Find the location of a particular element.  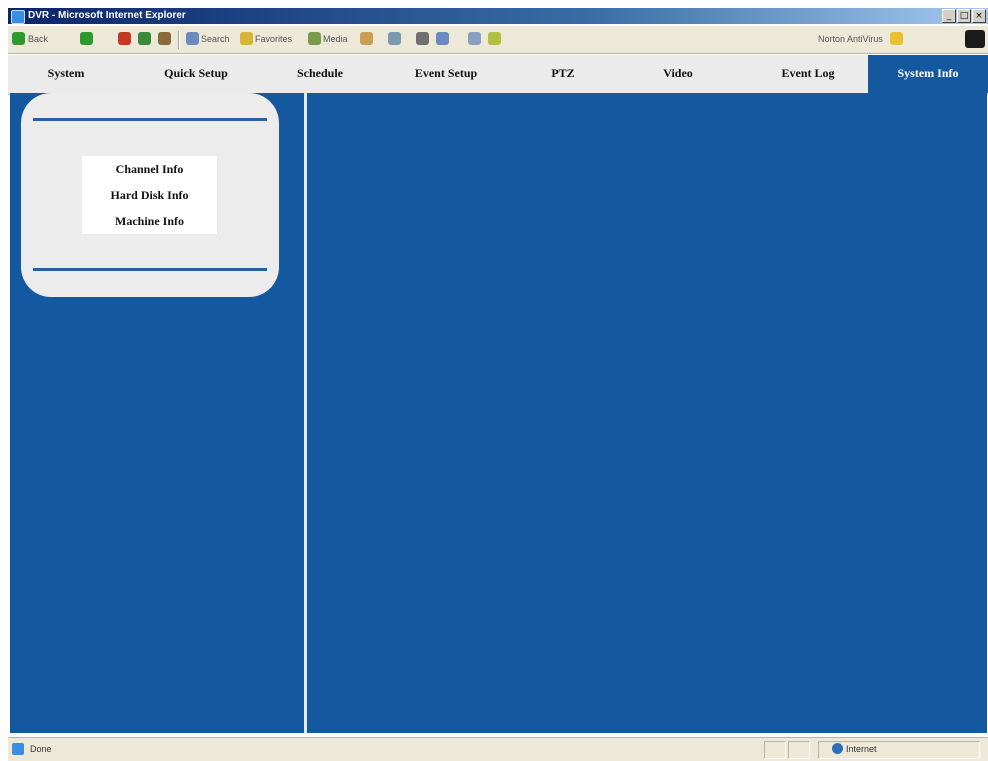

submenu-panel: Channel Info Hard Disk Info Machine Info is located at coordinates (150, 195).